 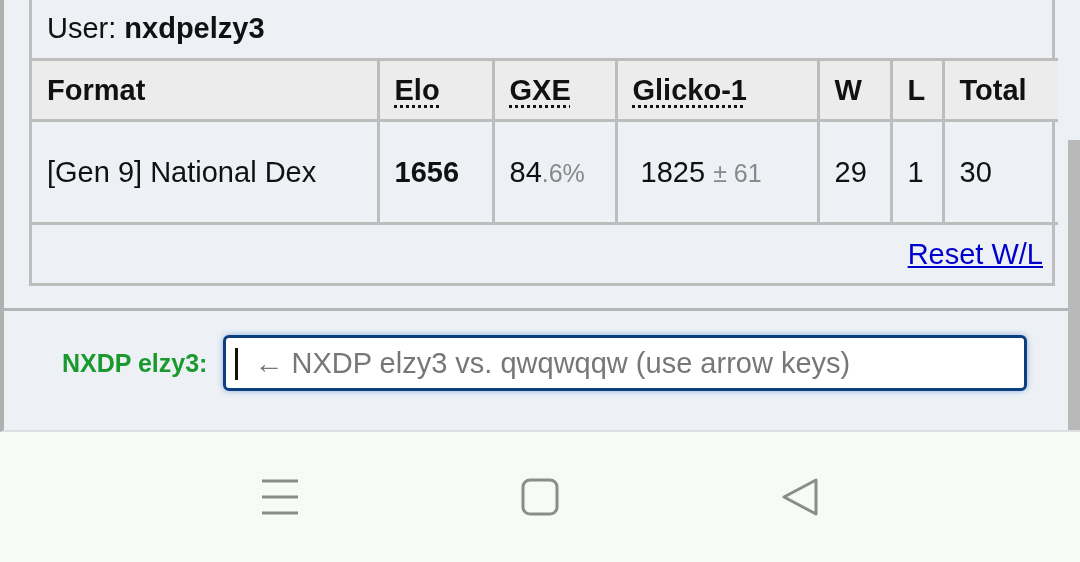 What do you see at coordinates (717, 172) in the screenshot?
I see `table-cell: 1825 ± 61` at bounding box center [717, 172].